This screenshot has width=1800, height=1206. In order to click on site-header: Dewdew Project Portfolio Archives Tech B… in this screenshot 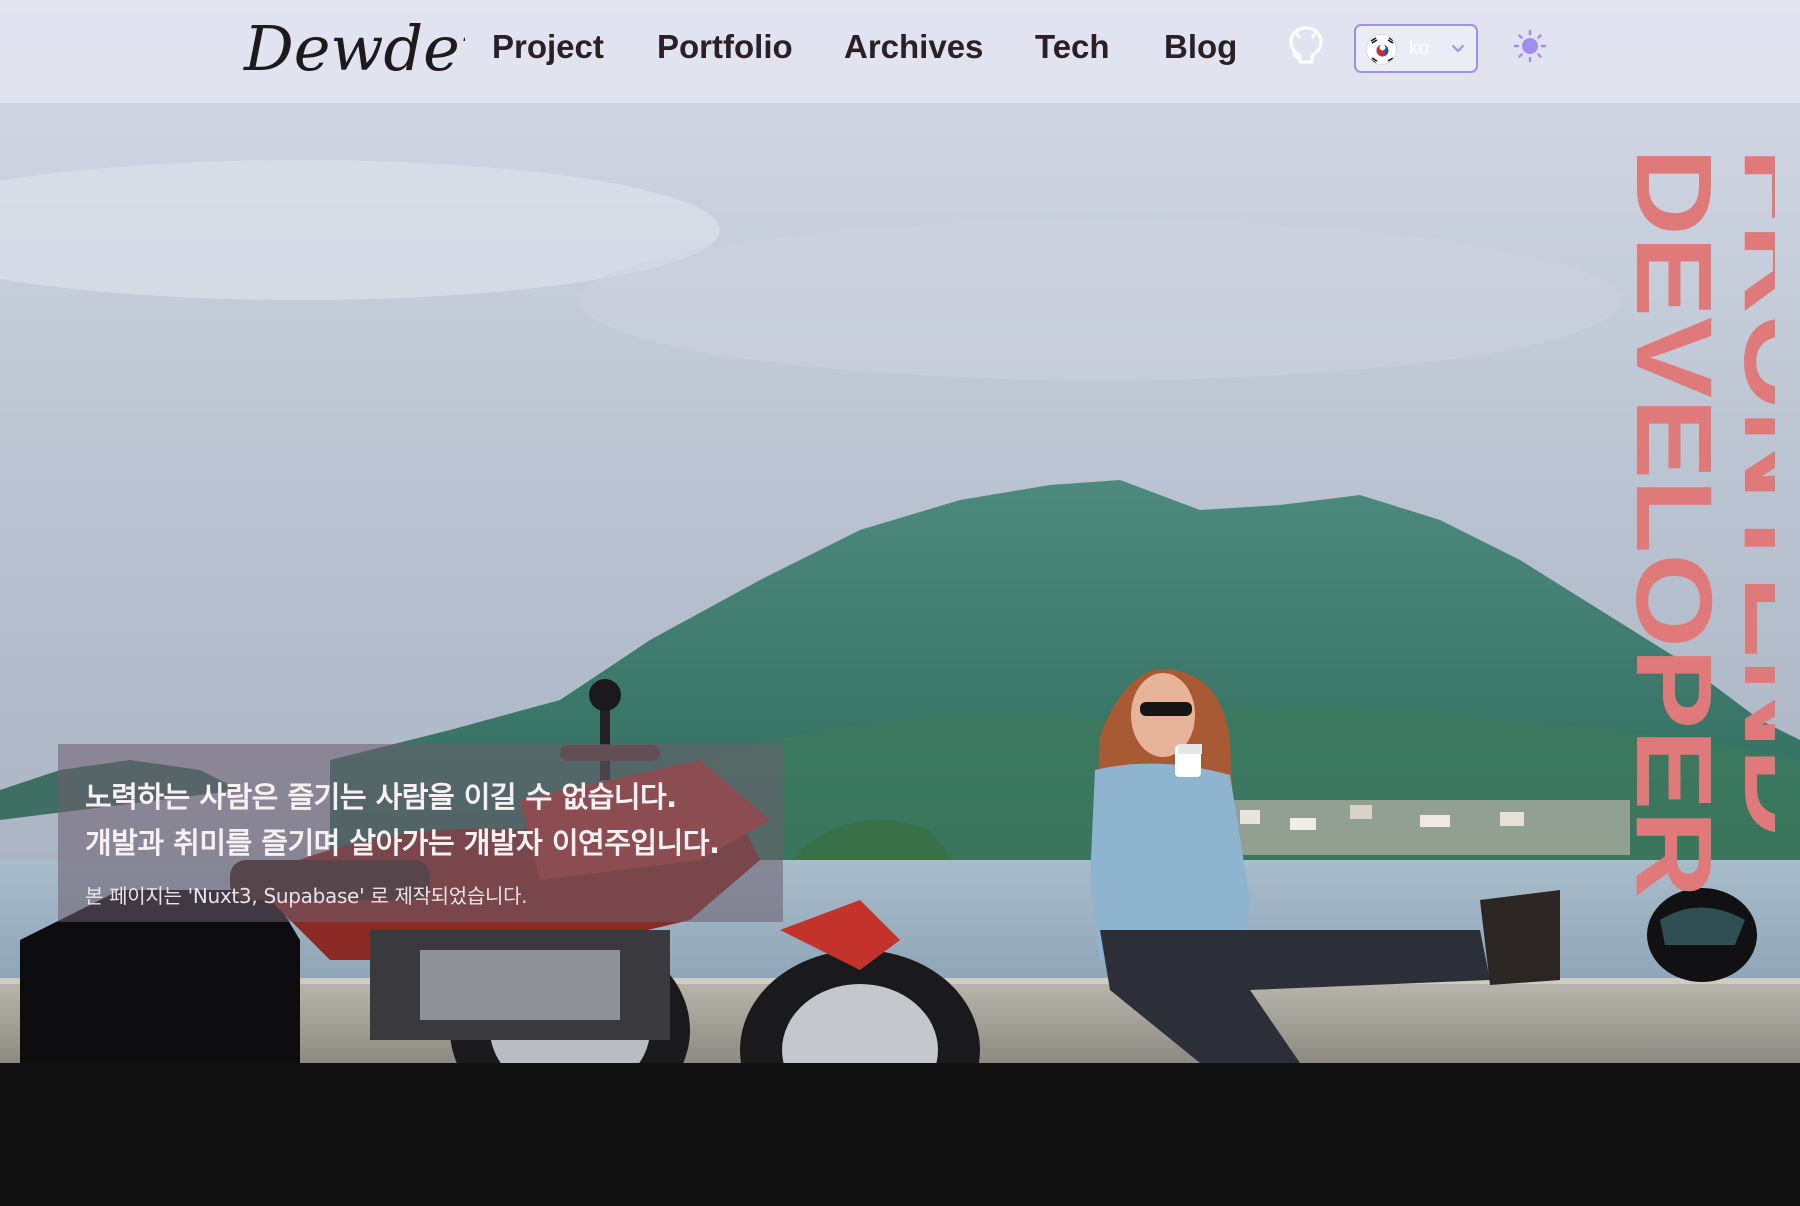, I will do `click(900, 51)`.